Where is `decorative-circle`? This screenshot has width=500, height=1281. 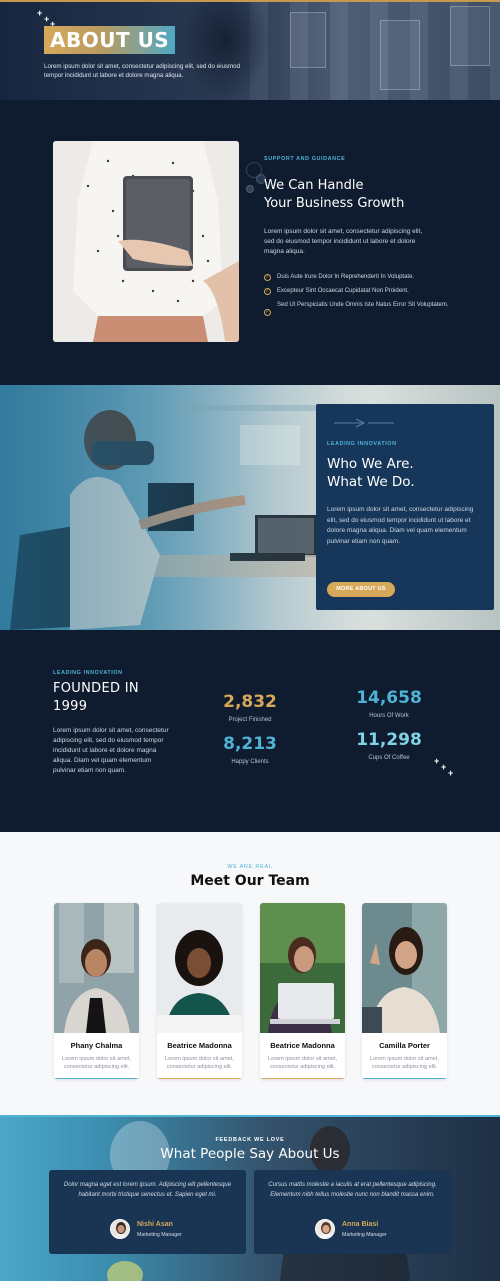
decorative-circle is located at coordinates (250, 189).